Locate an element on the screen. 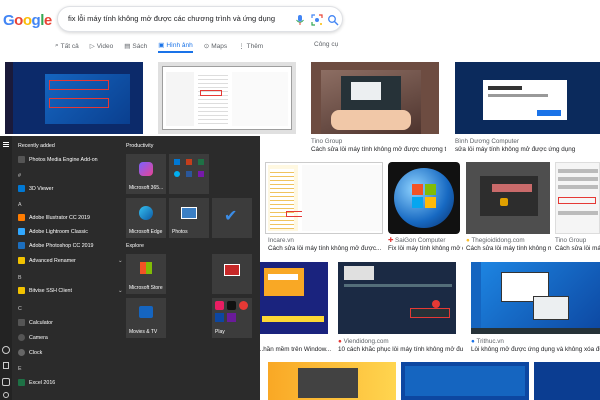 This screenshot has height=400, width=600. lens-icon is located at coordinates (317, 20).